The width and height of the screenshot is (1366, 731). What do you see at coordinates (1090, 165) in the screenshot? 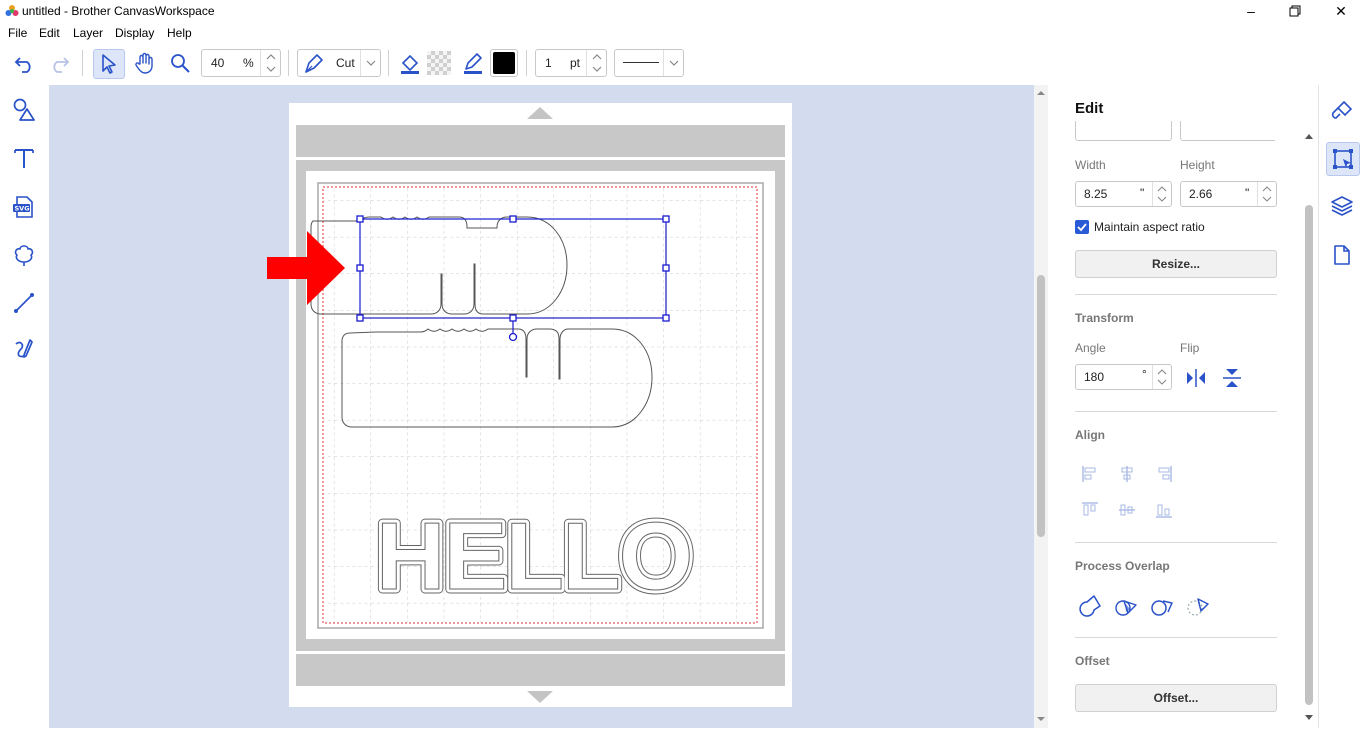
I see `width-label: Width` at bounding box center [1090, 165].